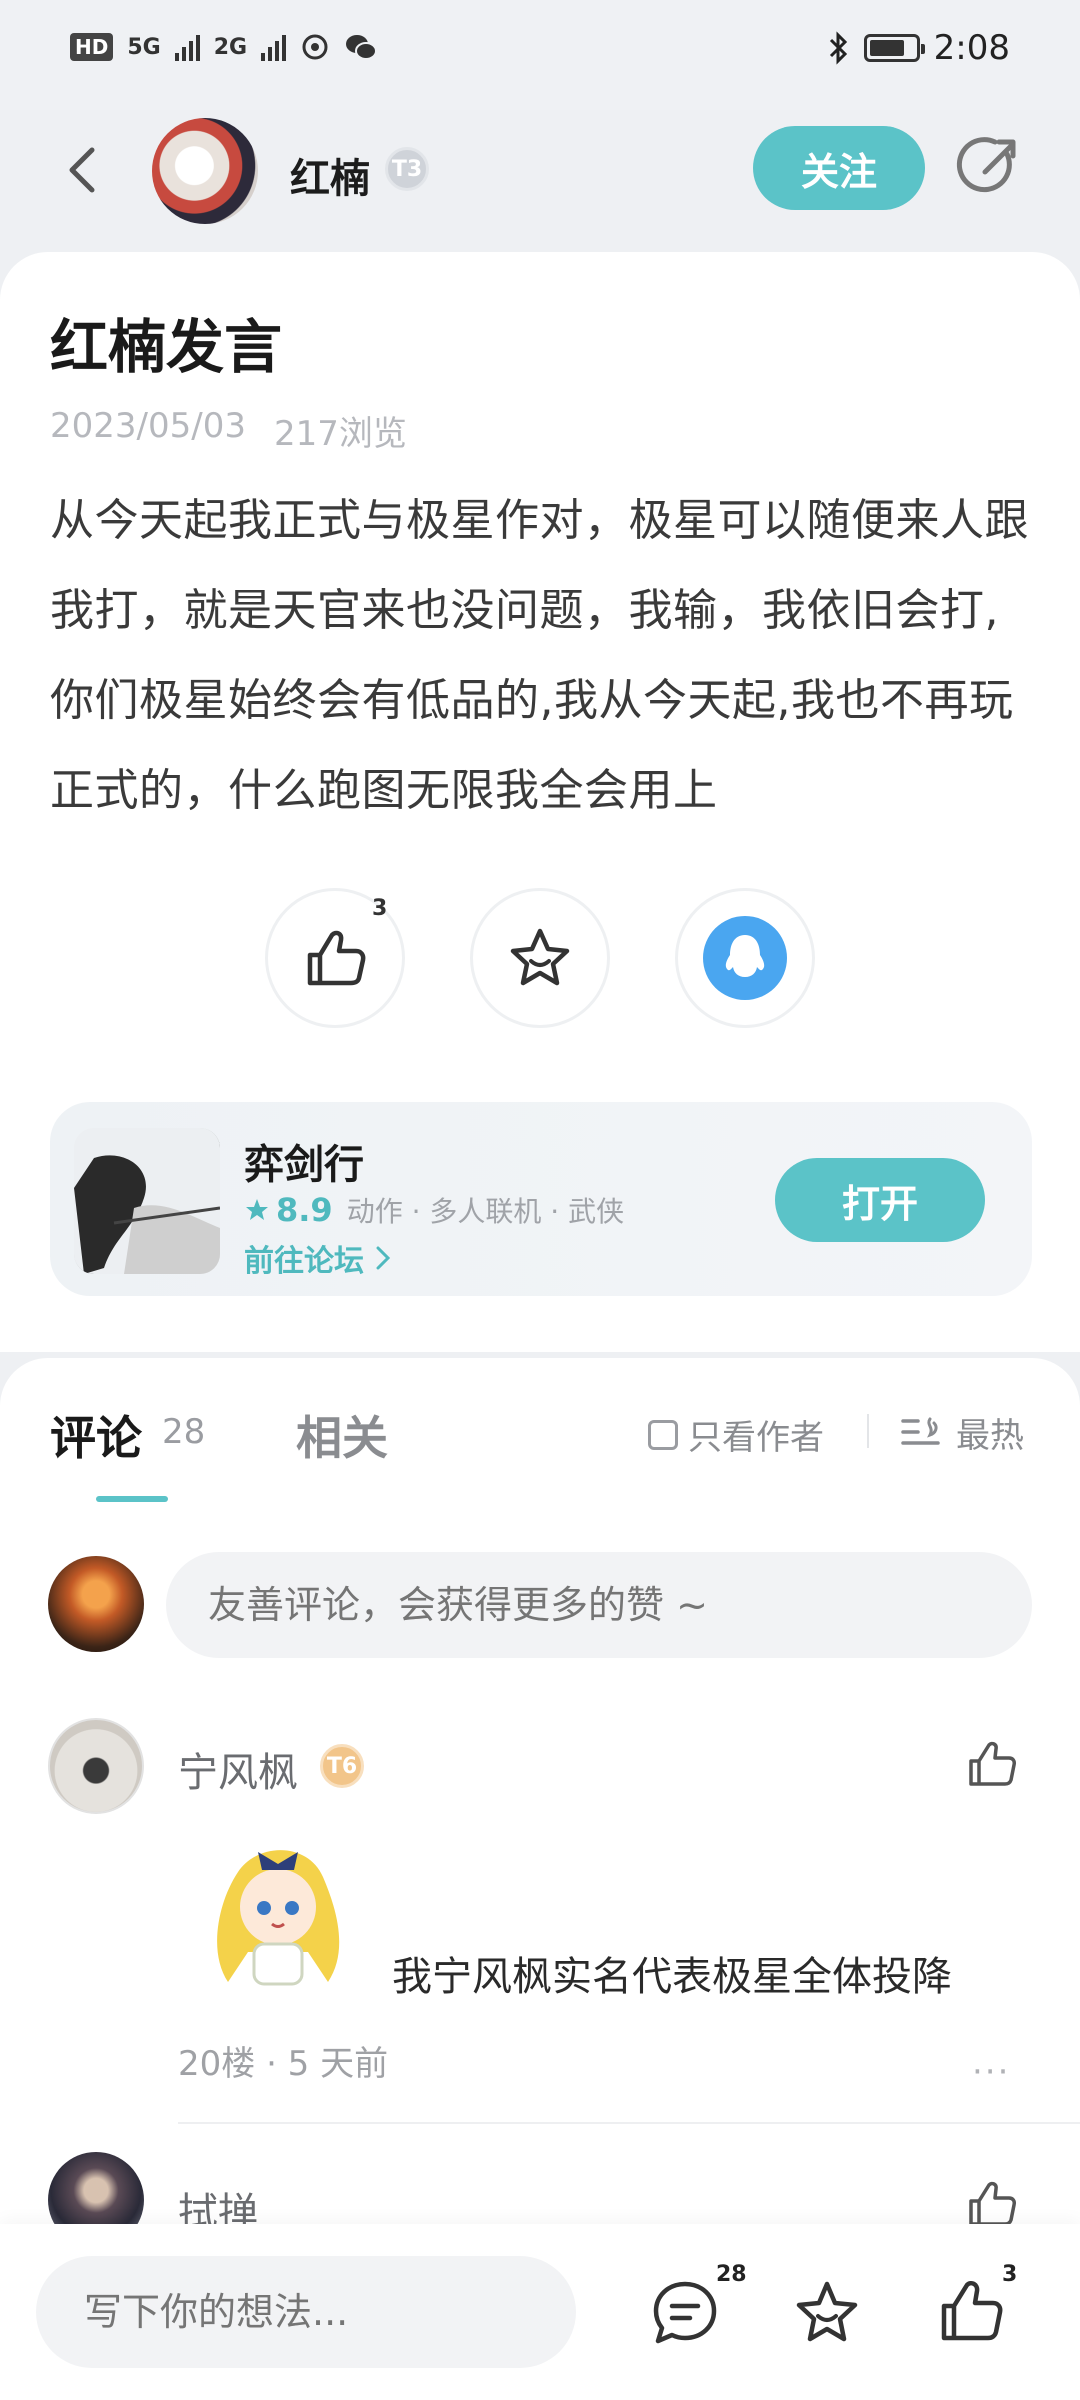 This screenshot has width=1080, height=2400. What do you see at coordinates (756, 1438) in the screenshot?
I see `author-only-label: 只看作者` at bounding box center [756, 1438].